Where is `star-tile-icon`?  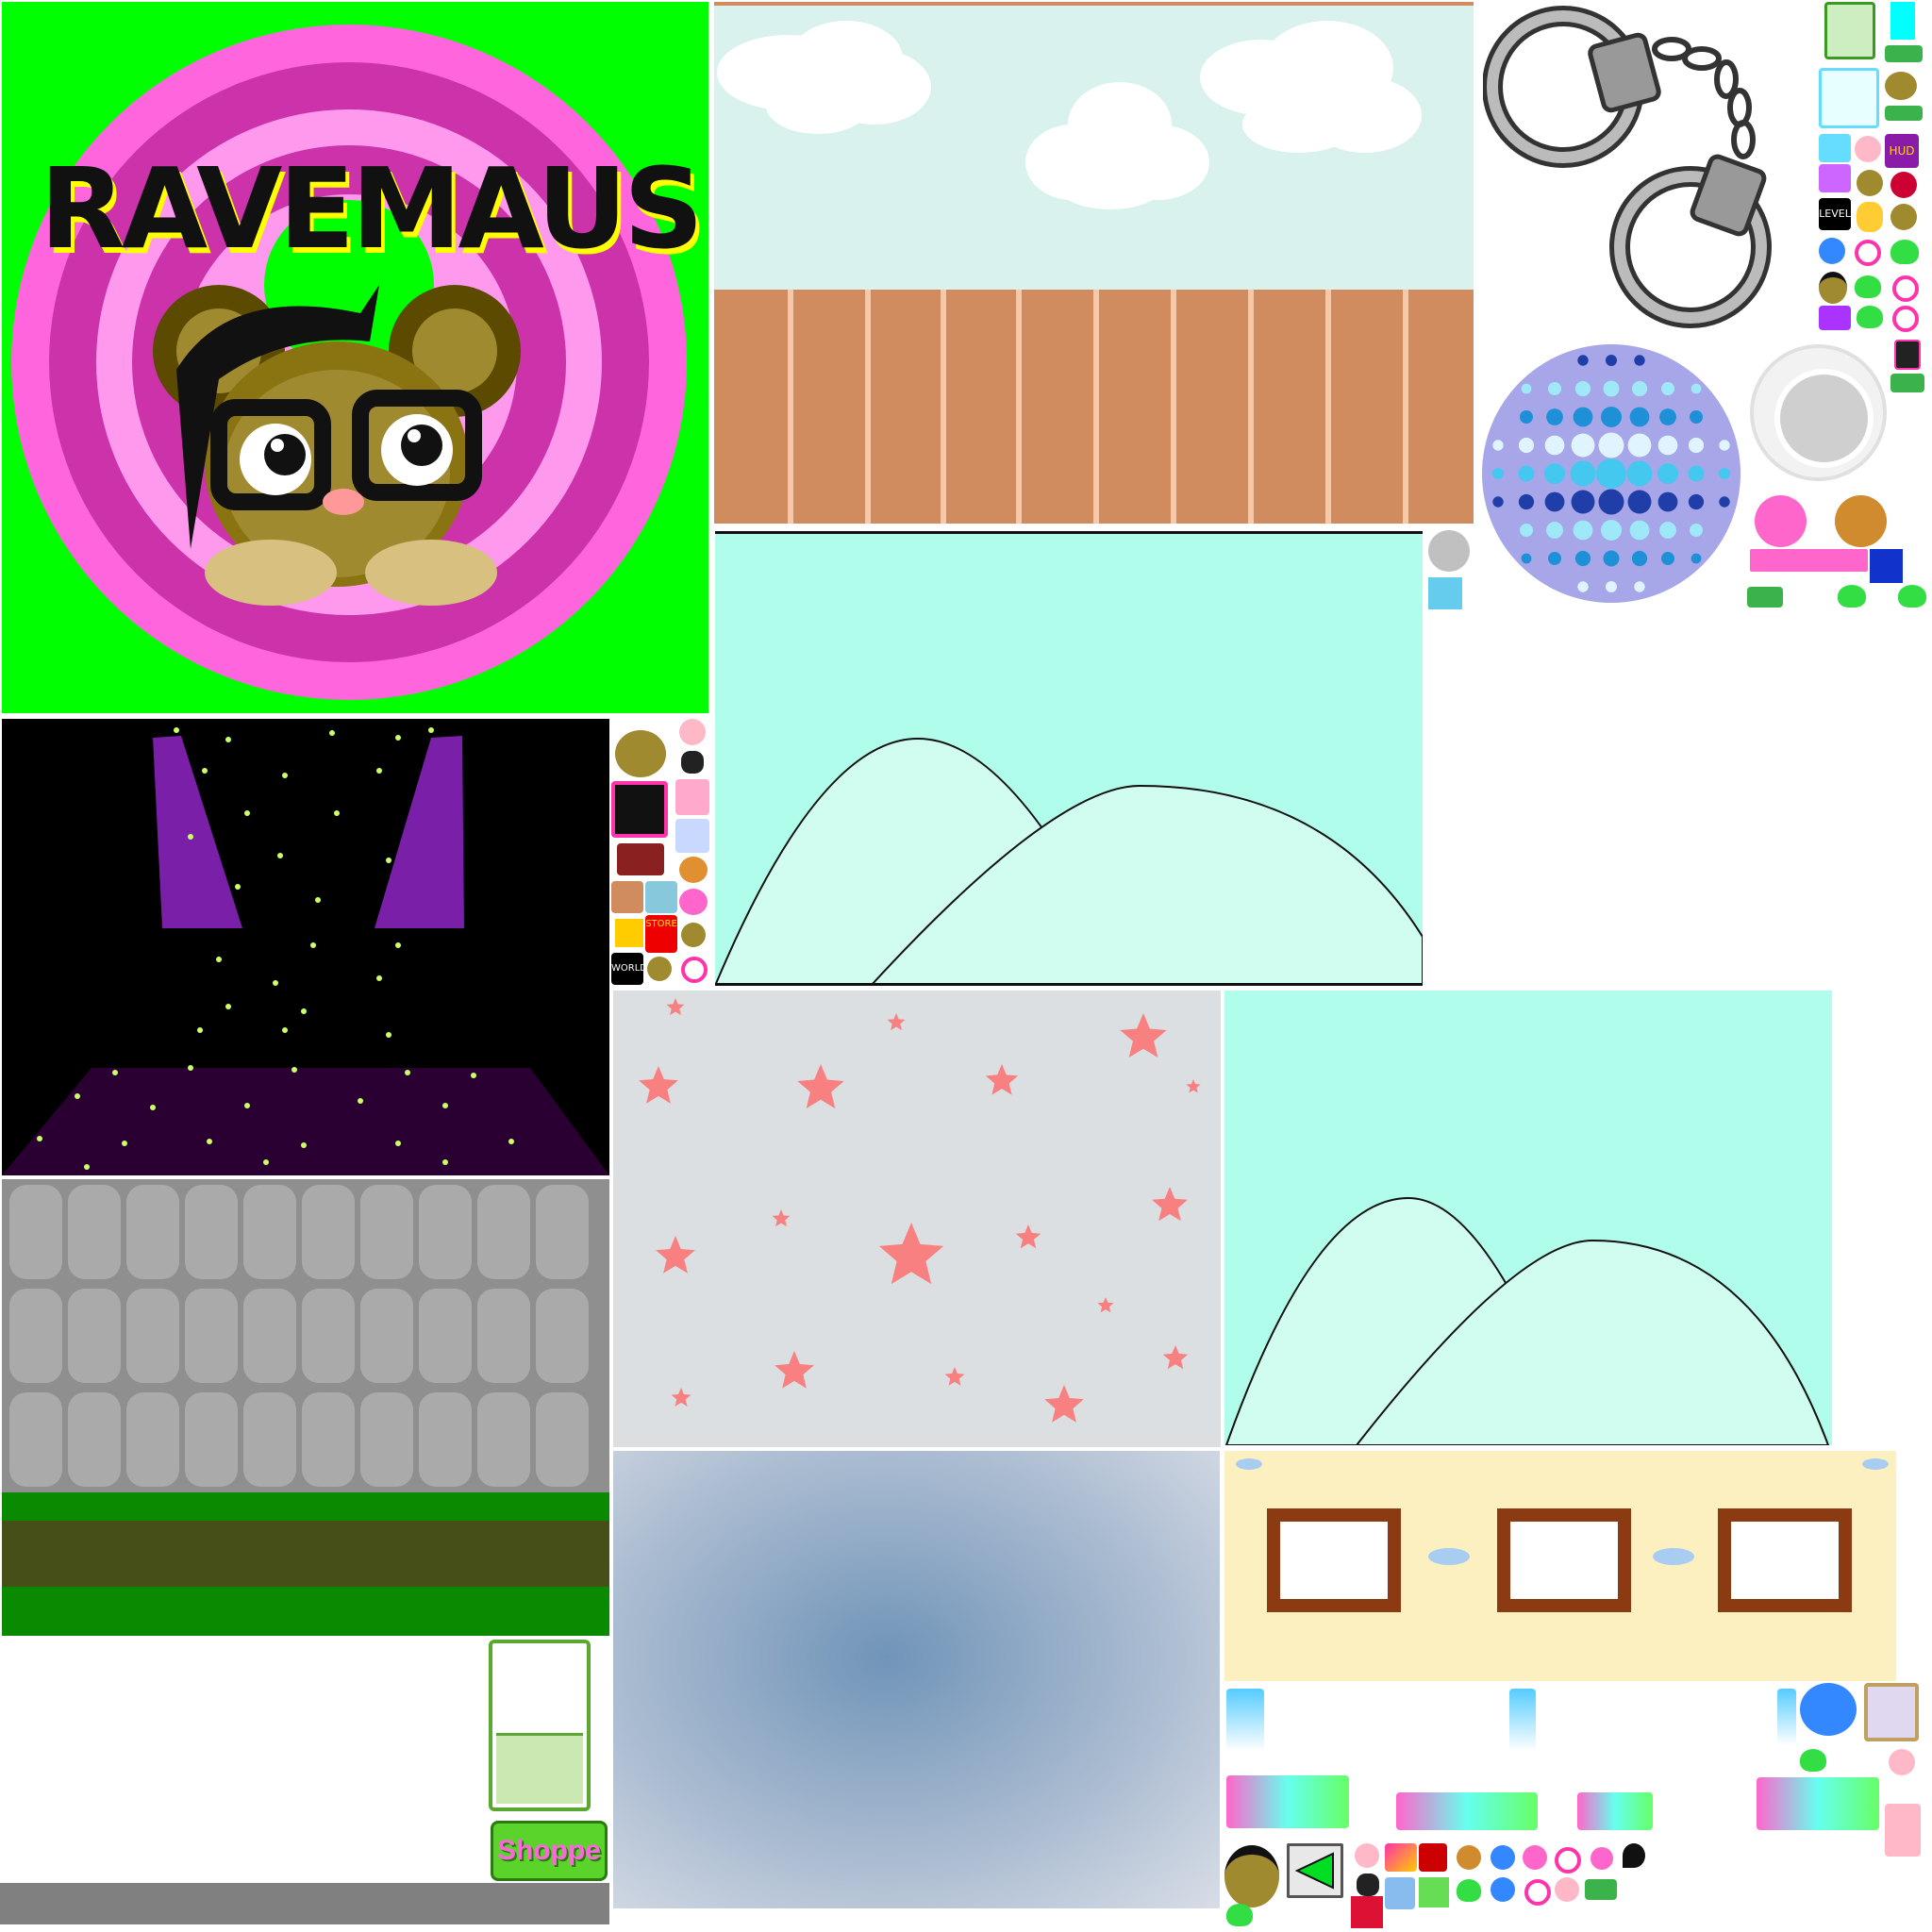
star-tile-icon is located at coordinates (1892, 1712).